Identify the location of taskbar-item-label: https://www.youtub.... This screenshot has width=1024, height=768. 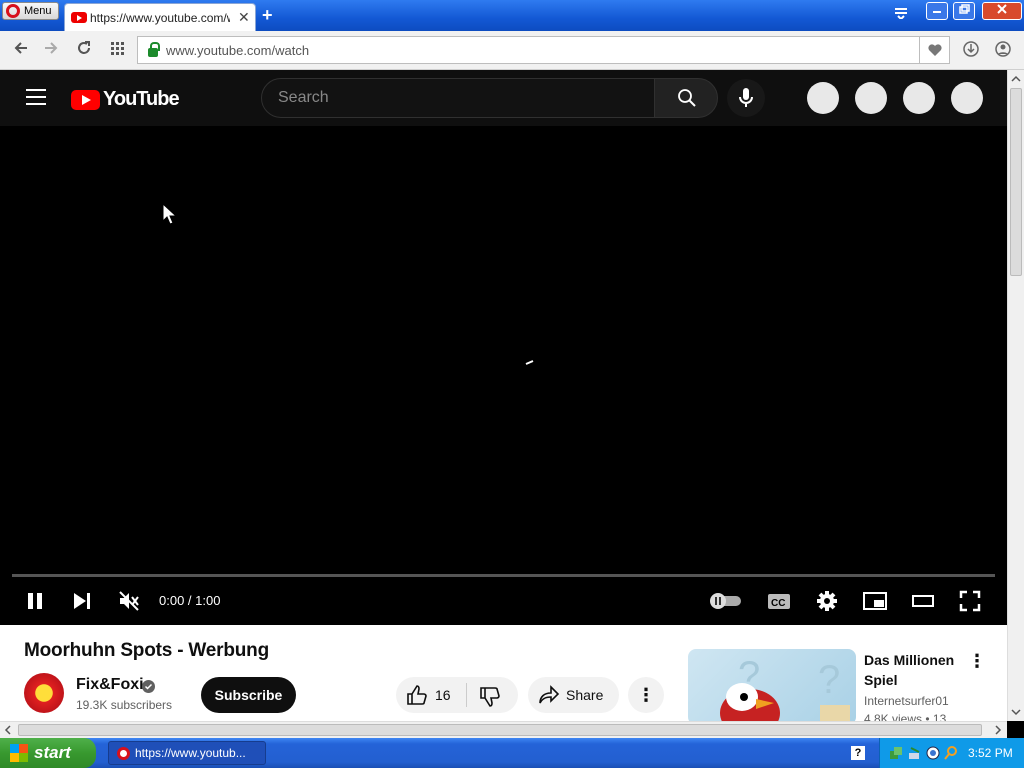
(190, 753).